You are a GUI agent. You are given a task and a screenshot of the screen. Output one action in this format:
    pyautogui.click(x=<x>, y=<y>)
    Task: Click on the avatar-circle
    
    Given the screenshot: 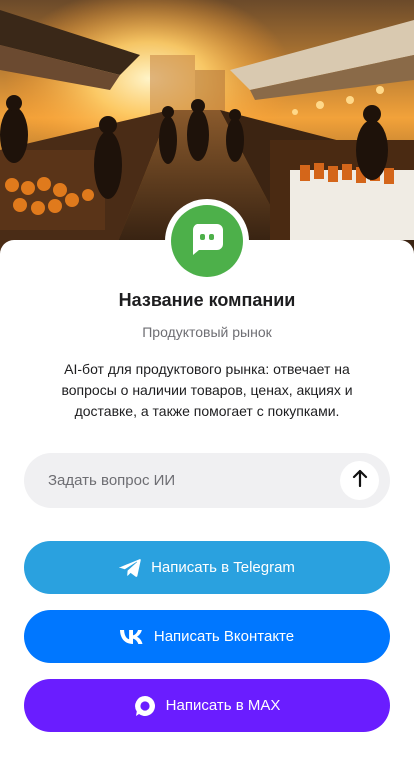 What is the action you would take?
    pyautogui.click(x=207, y=241)
    